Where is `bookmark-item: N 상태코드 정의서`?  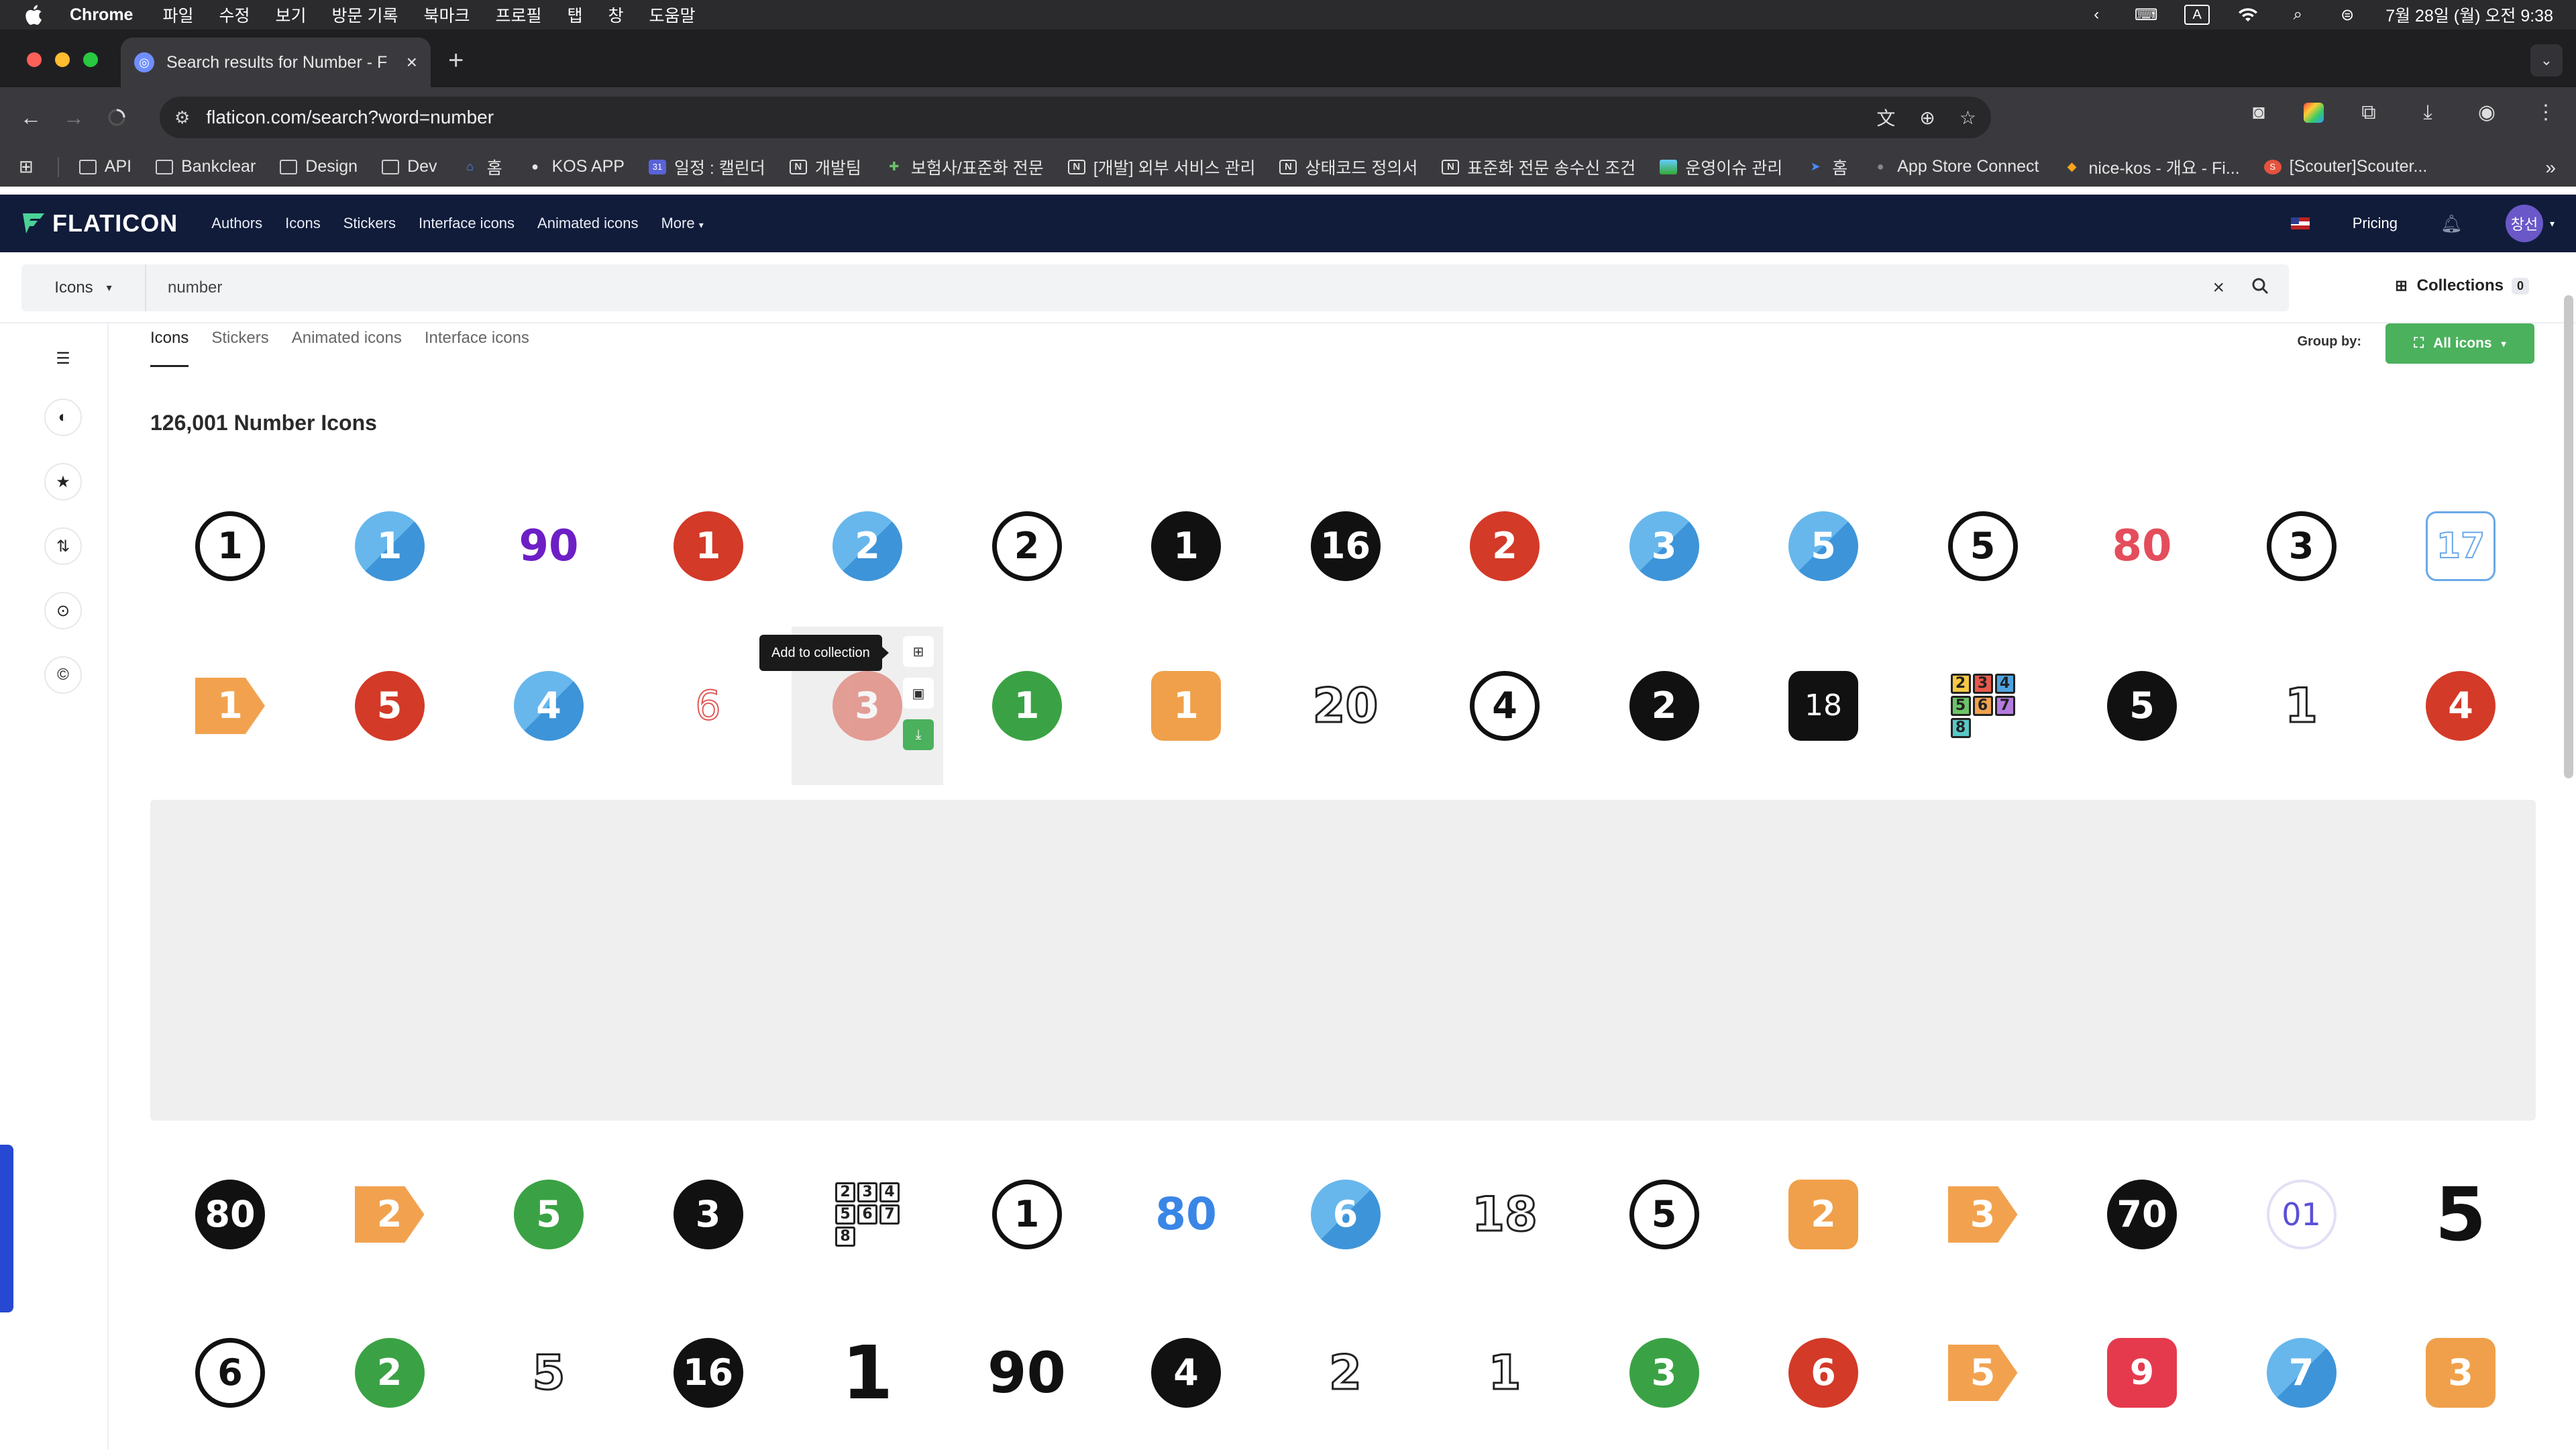
bookmark-item: N 상태코드 정의서 is located at coordinates (1348, 167).